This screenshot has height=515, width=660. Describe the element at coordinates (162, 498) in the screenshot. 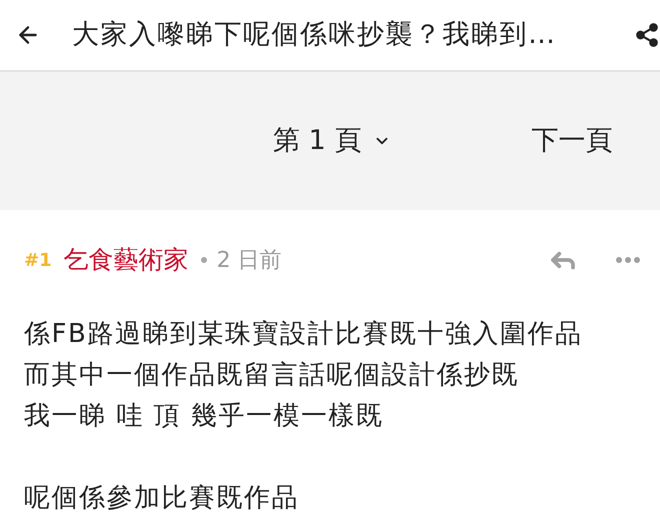

I see `post-text-line: 呢個係參加比賽既作品` at that location.